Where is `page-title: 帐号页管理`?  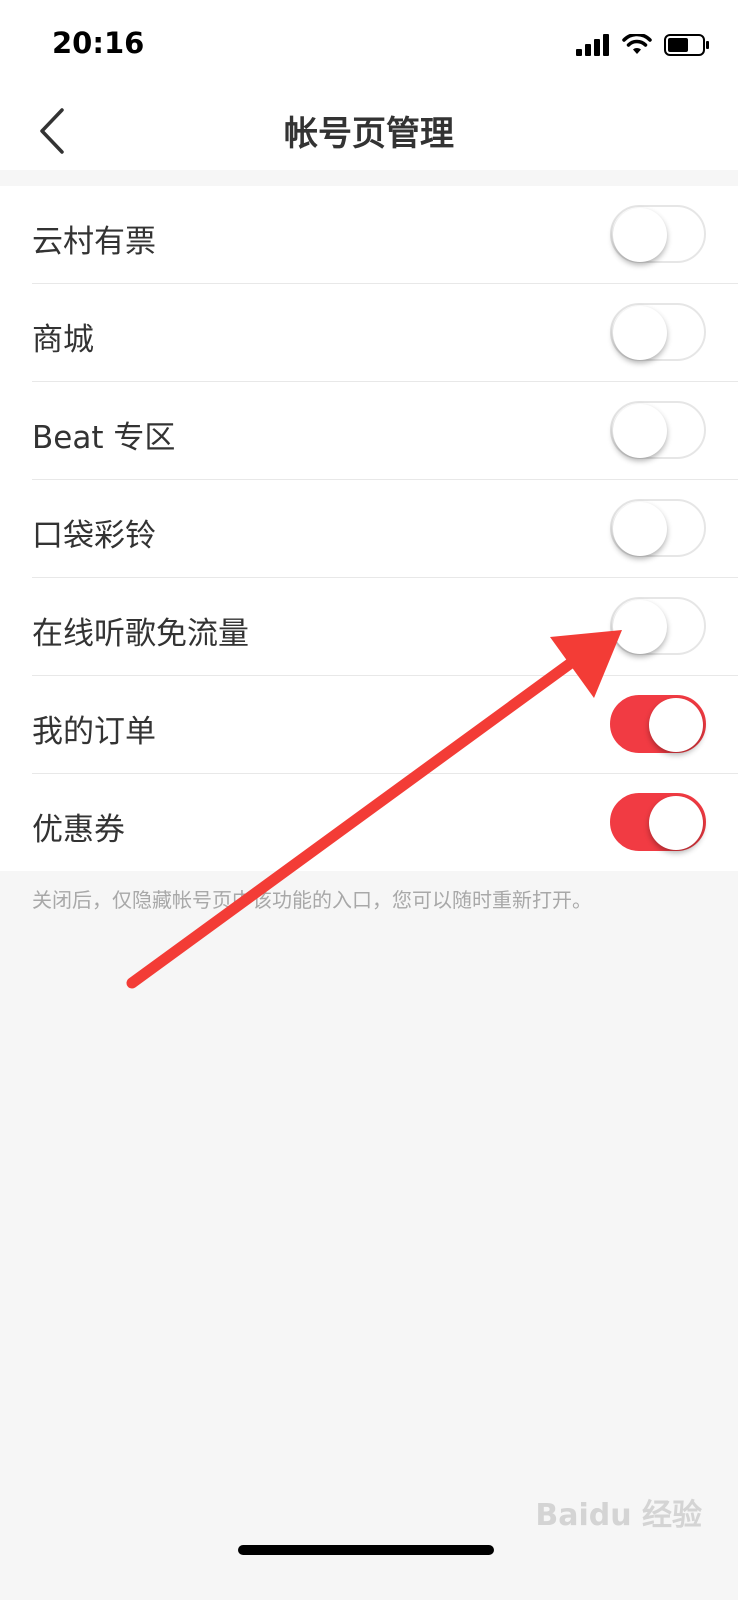 page-title: 帐号页管理 is located at coordinates (369, 134).